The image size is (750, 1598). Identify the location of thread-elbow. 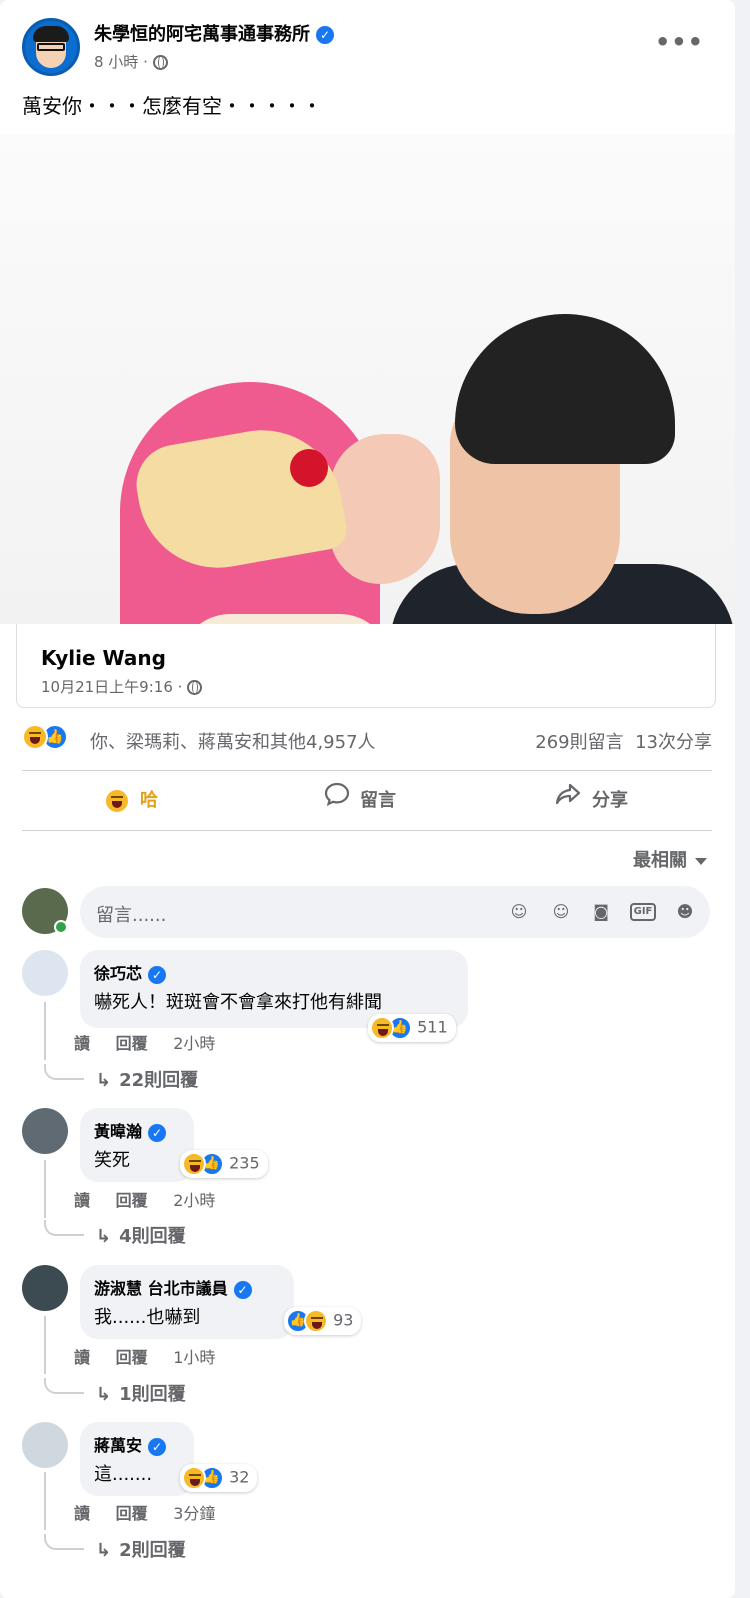
(64, 1386).